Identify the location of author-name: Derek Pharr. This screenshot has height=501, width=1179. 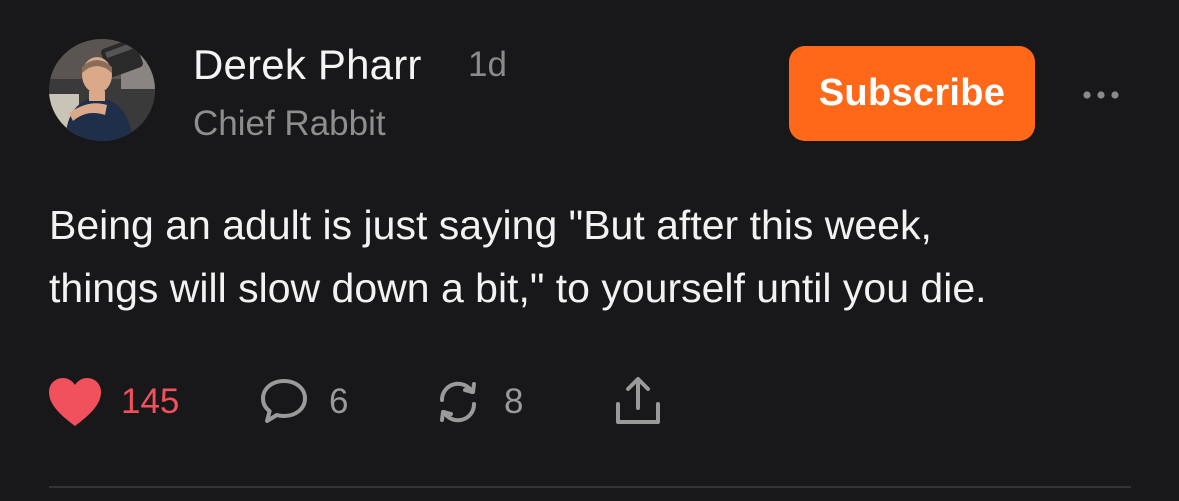
(307, 65).